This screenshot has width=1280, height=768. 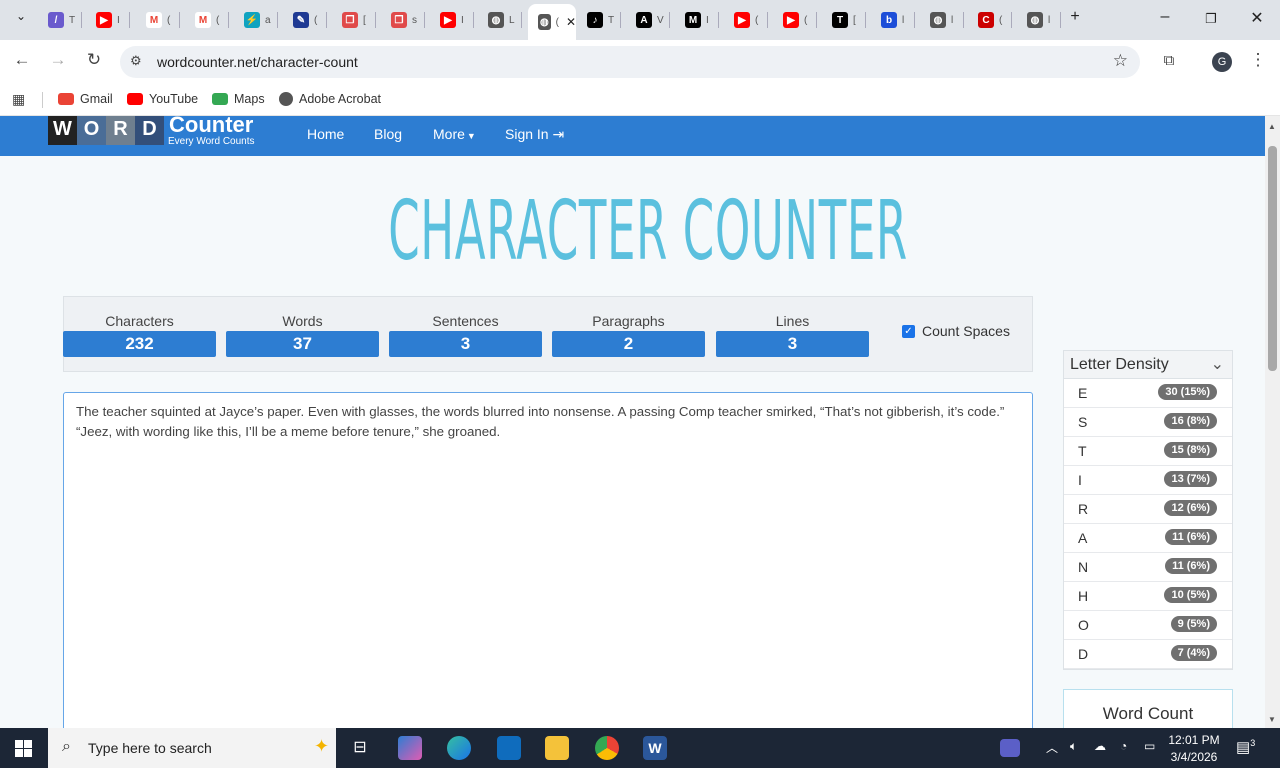 What do you see at coordinates (1100, 746) in the screenshot?
I see `cloud-icon: ☁︎` at bounding box center [1100, 746].